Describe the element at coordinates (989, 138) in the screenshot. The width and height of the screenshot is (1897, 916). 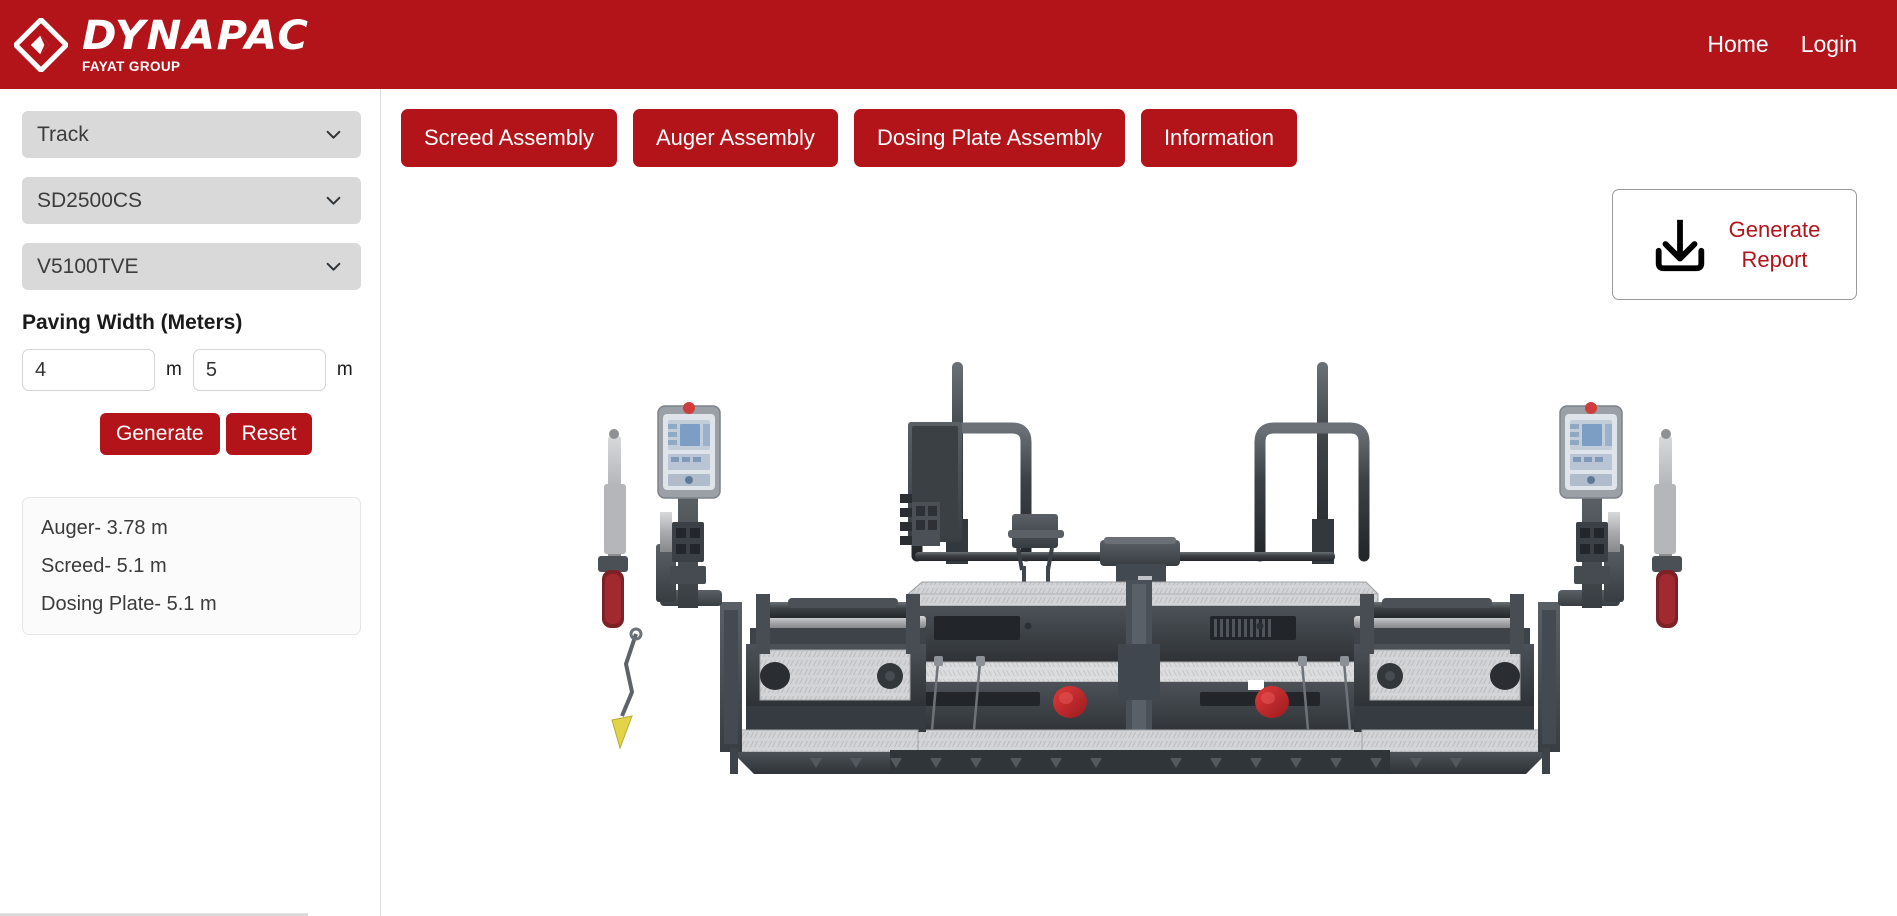
I see `tab-dosing-plate-assembly: Dosing Plate Assembly` at that location.